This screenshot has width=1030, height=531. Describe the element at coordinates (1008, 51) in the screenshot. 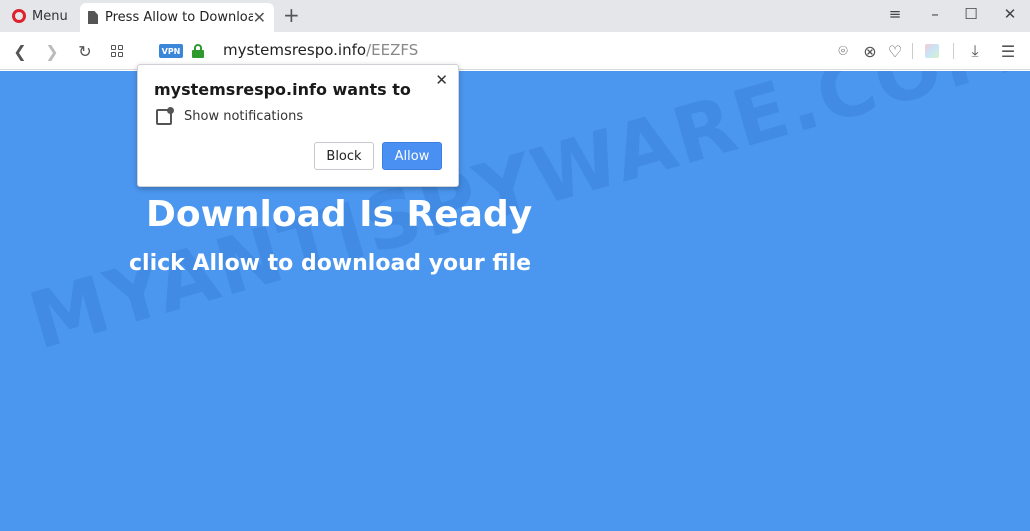

I see `easy-setup-icon: ☰` at that location.